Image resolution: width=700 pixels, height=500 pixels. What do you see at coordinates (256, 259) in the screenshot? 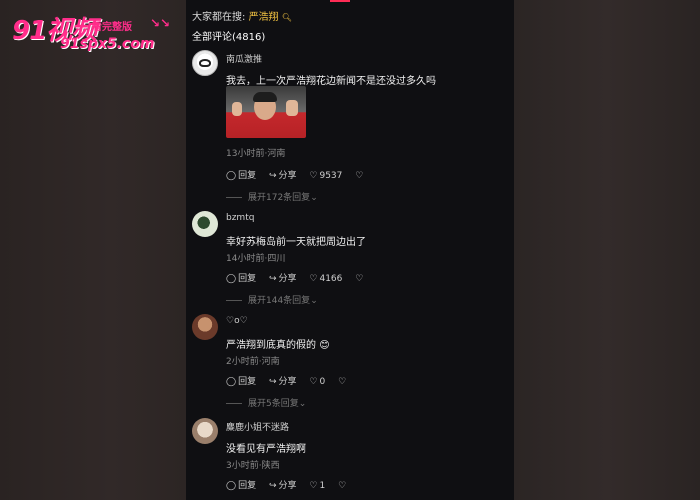
I see `comment-meta: 14小时前·四川` at bounding box center [256, 259].